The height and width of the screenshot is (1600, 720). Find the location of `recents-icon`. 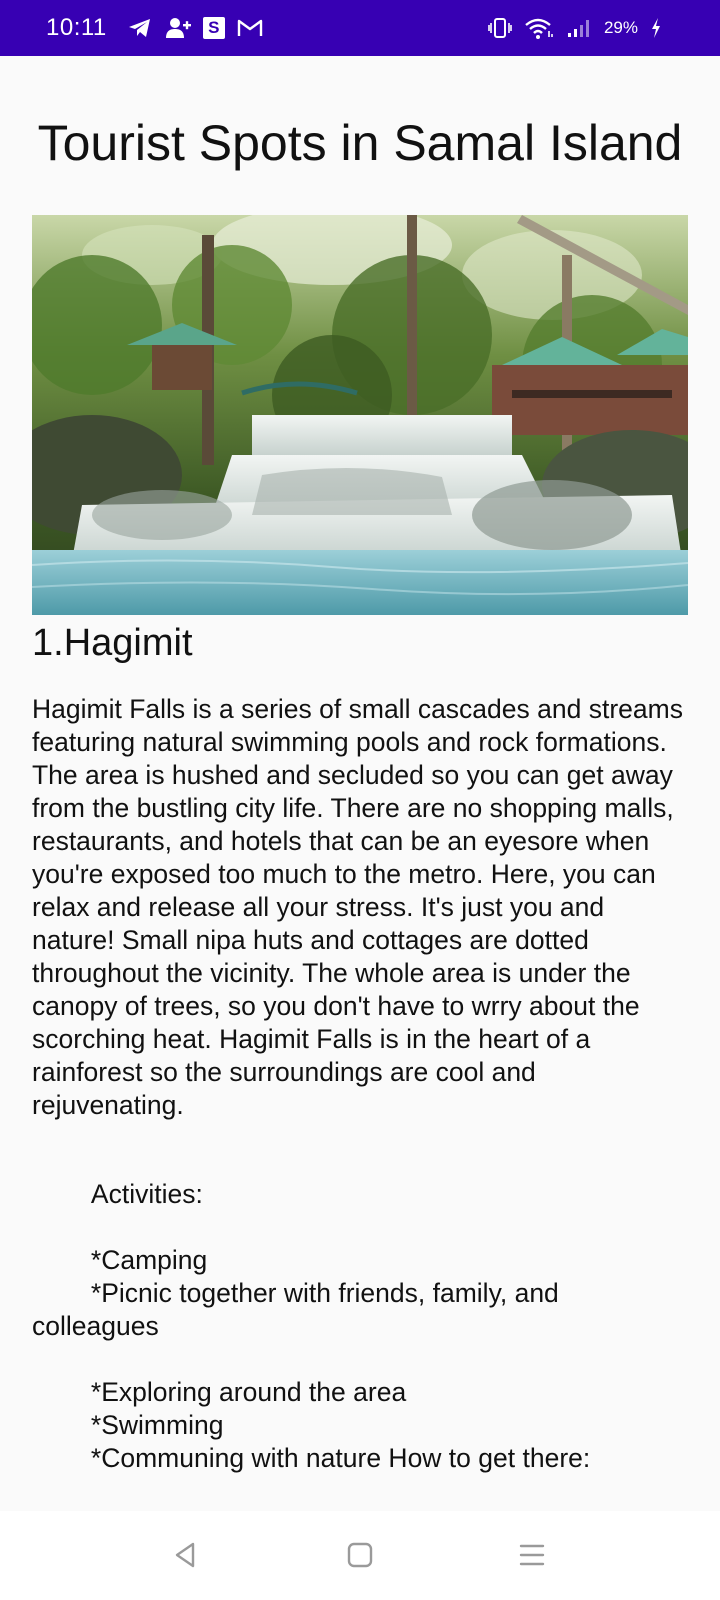

recents-icon is located at coordinates (532, 1555).